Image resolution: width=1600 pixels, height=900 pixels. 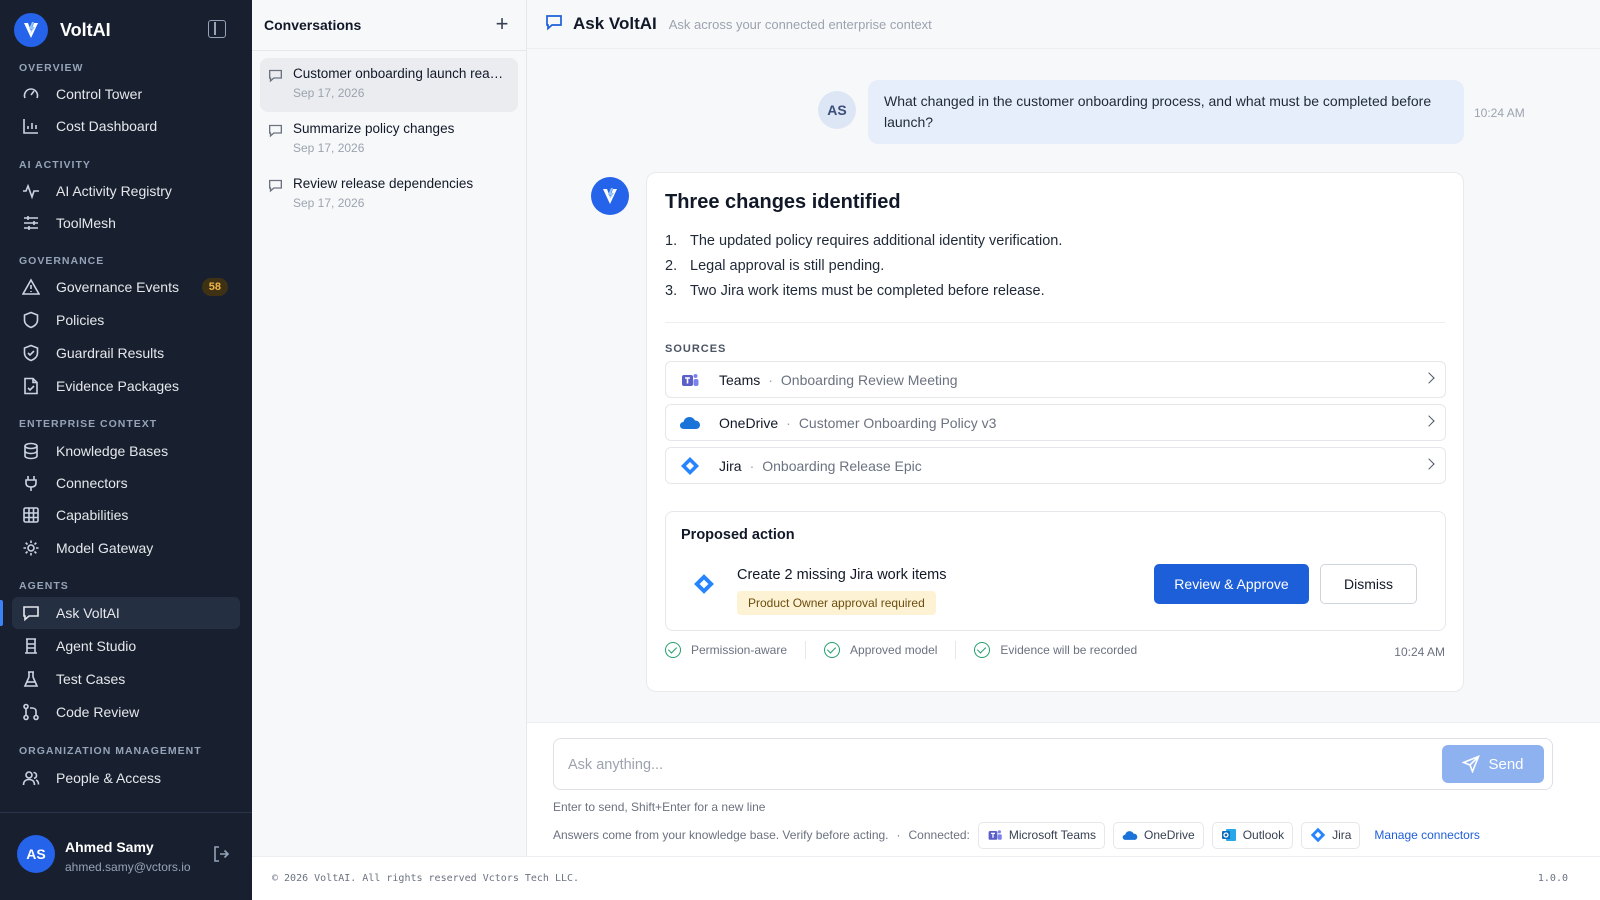 I want to click on source-desc: Onboarding Release Epic, so click(x=842, y=465).